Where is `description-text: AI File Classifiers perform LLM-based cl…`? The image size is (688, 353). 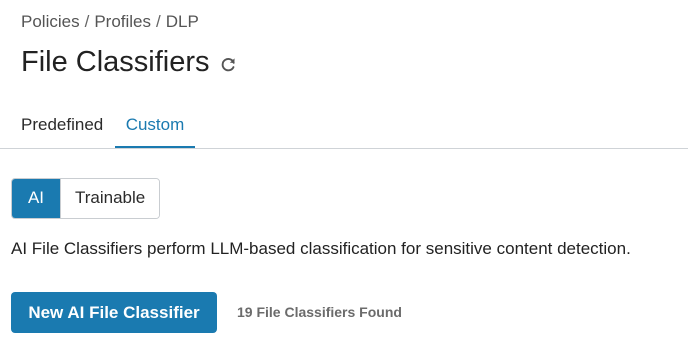
description-text: AI File Classifiers perform LLM-based cl… is located at coordinates (321, 248).